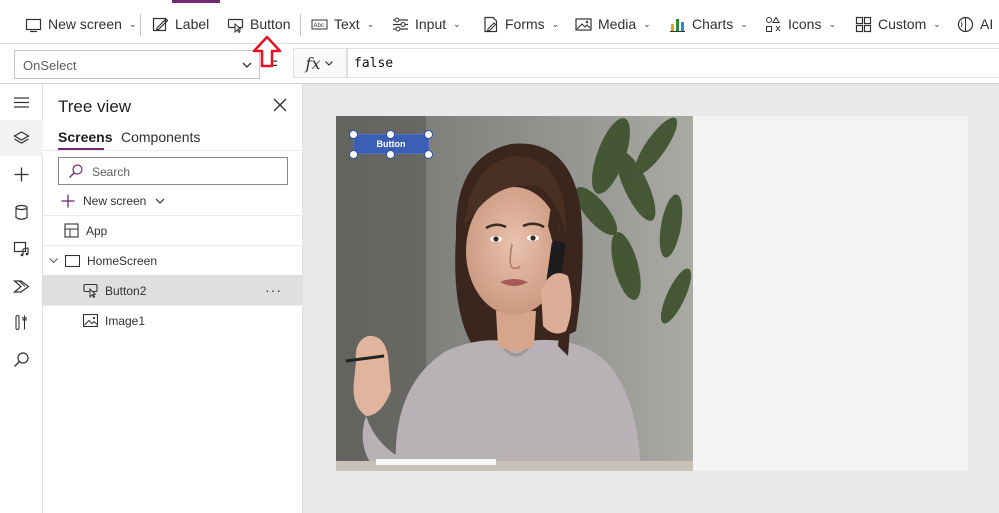 Image resolution: width=999 pixels, height=513 pixels. Describe the element at coordinates (90, 290) in the screenshot. I see `button-icon` at that location.